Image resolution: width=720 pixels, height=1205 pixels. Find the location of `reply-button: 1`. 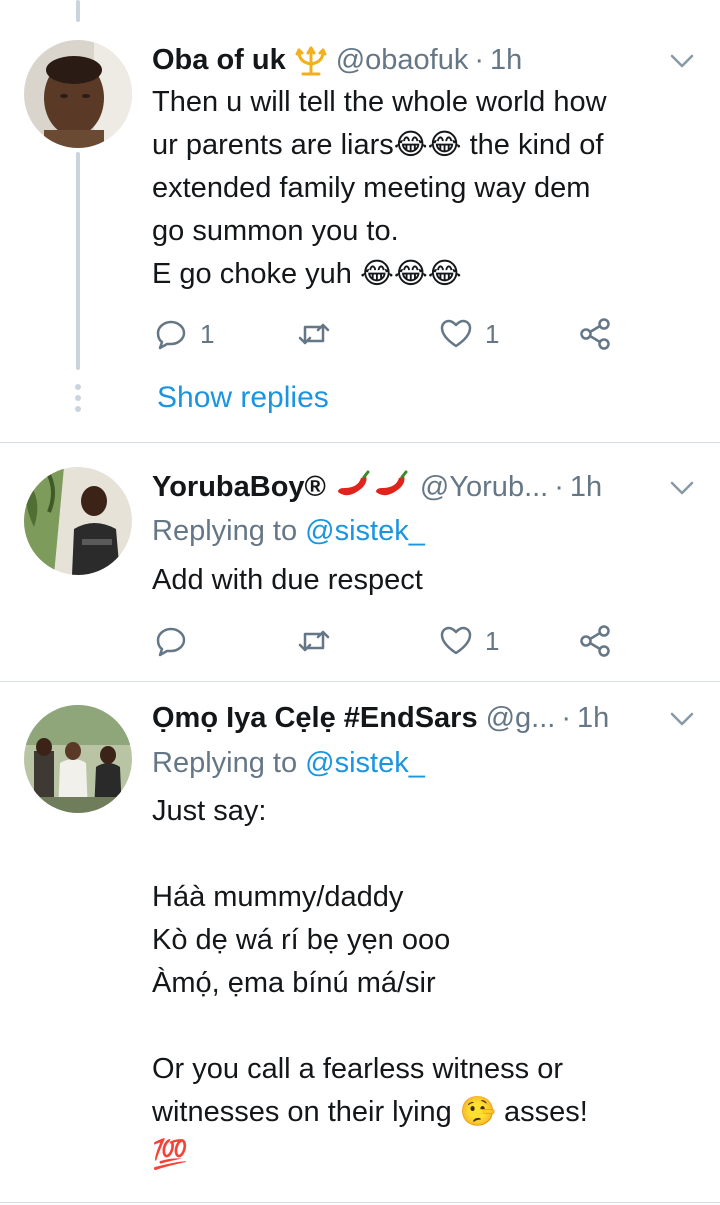

reply-button: 1 is located at coordinates (184, 334).